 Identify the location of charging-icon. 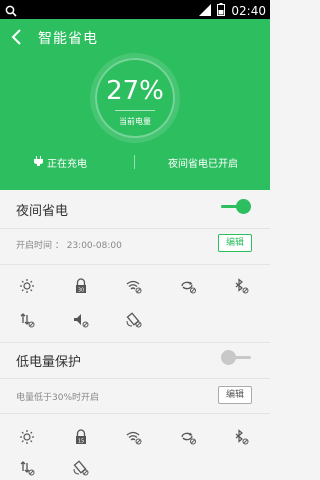
(38, 162).